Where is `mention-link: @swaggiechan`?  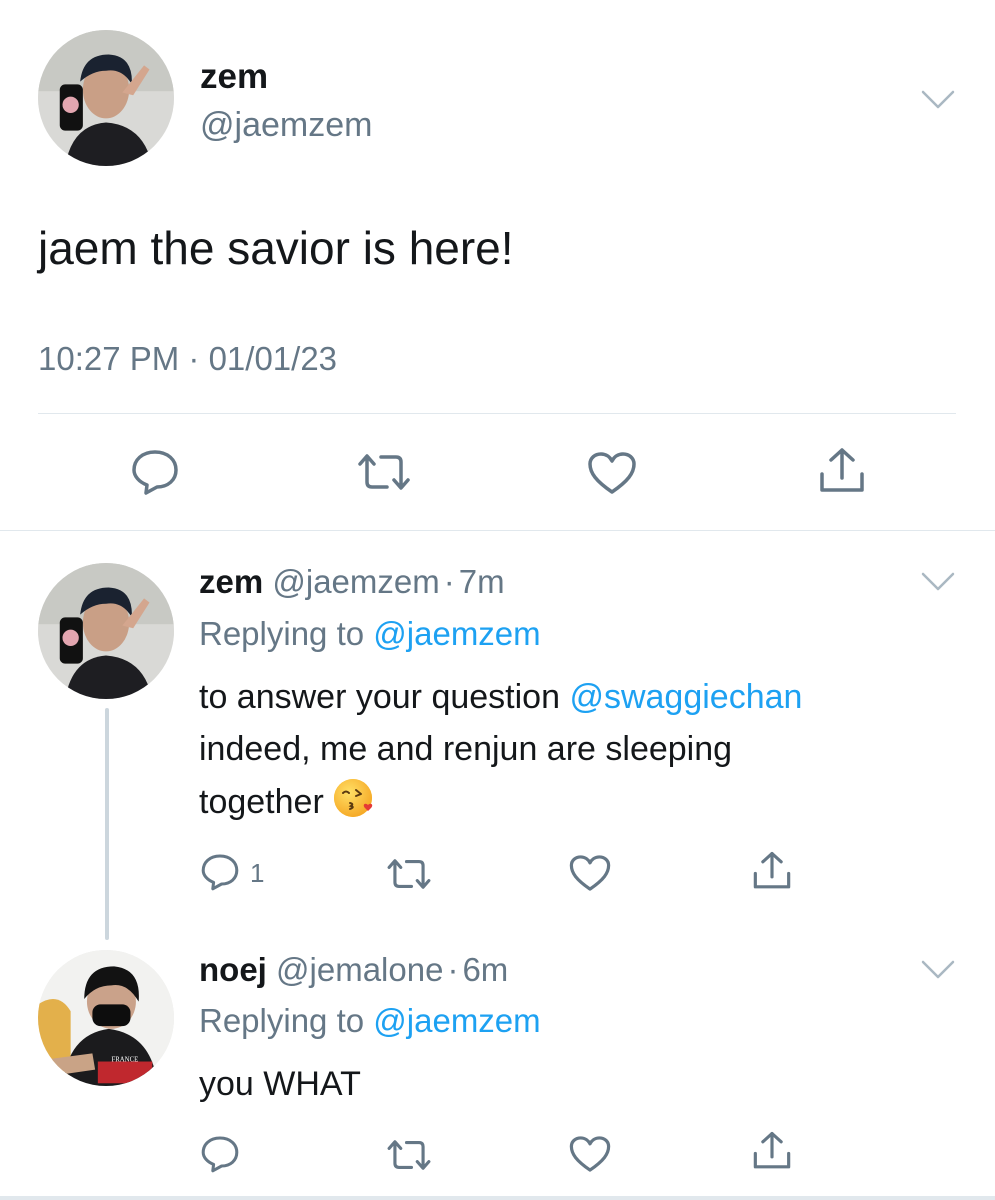
mention-link: @swaggiechan is located at coordinates (685, 697).